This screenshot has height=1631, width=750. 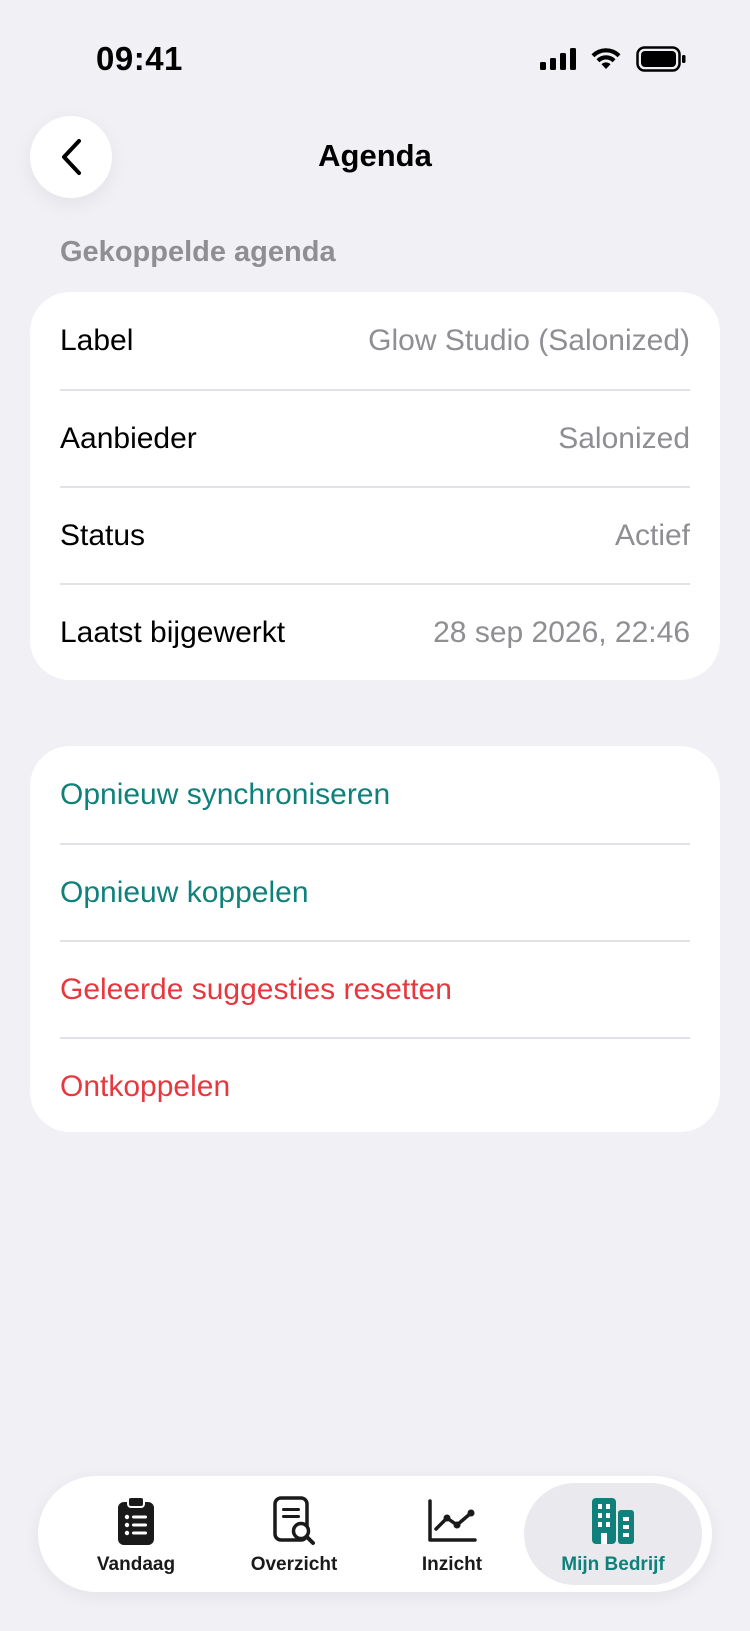 What do you see at coordinates (225, 794) in the screenshot?
I see `resync-label: Opnieuw synchroniseren` at bounding box center [225, 794].